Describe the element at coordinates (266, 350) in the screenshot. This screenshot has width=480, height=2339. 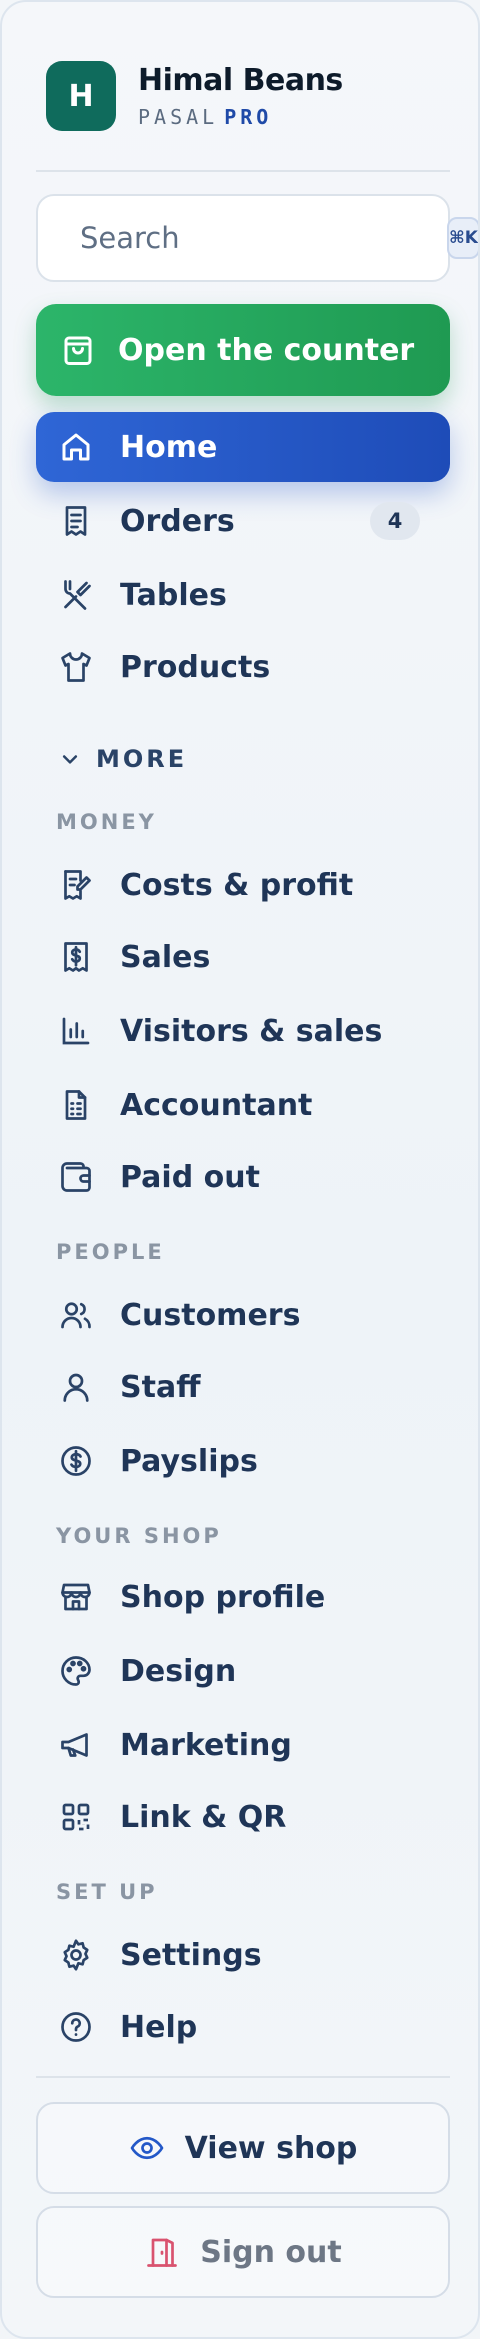
I see `open-counter-label: Open the counter` at that location.